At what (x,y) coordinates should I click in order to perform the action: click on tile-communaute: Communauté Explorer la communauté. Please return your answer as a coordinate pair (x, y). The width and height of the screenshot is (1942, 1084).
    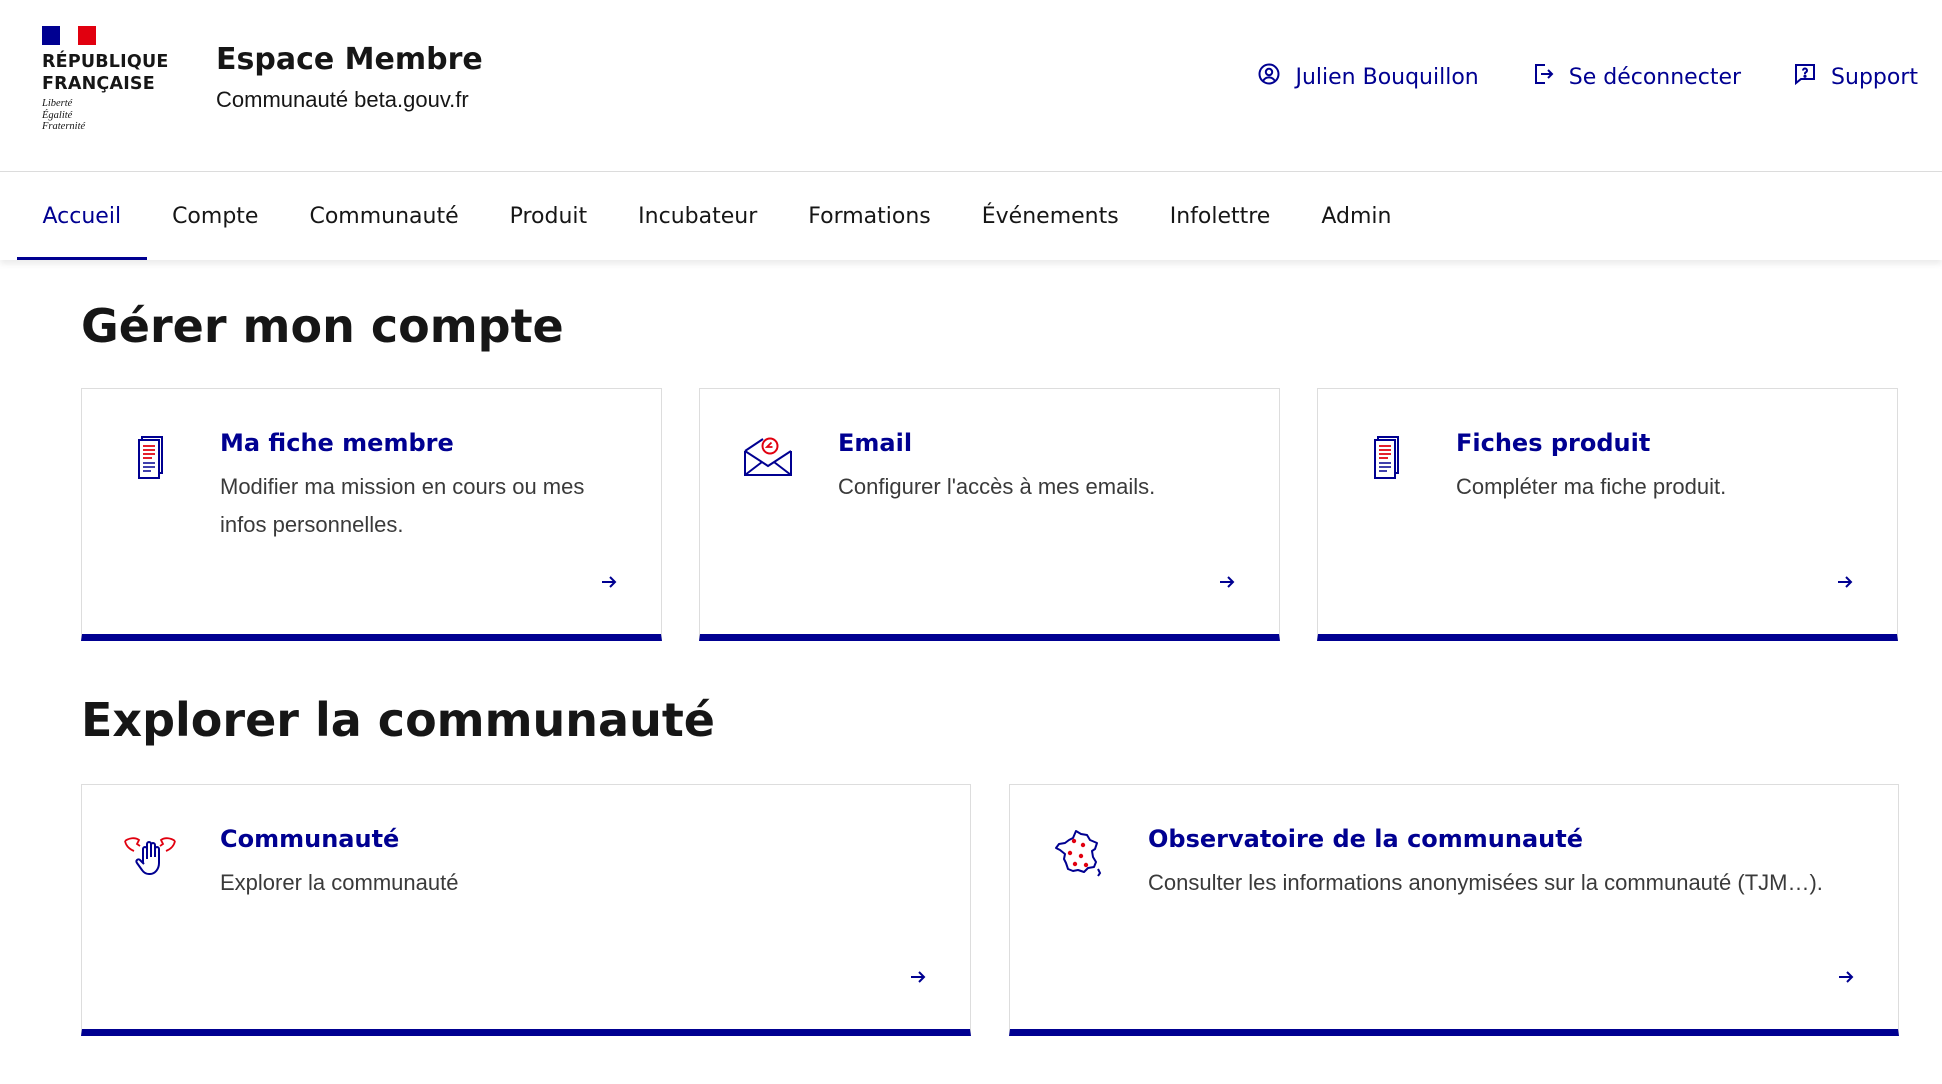
    Looking at the image, I should click on (526, 910).